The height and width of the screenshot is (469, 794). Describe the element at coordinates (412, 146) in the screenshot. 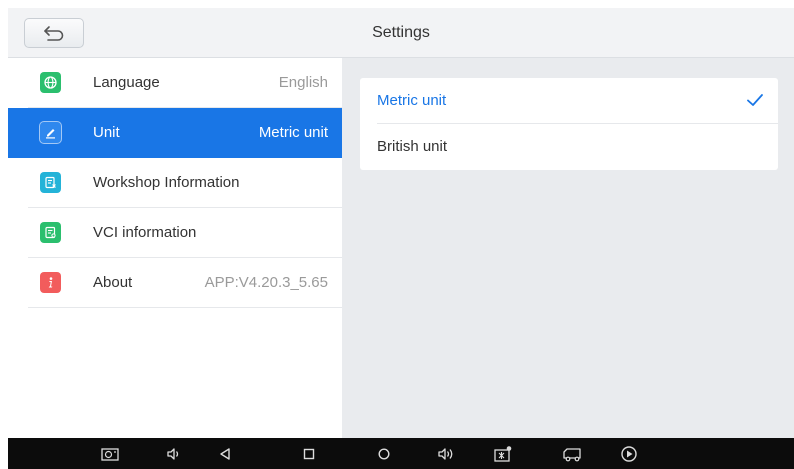

I see `option-label: British unit` at that location.